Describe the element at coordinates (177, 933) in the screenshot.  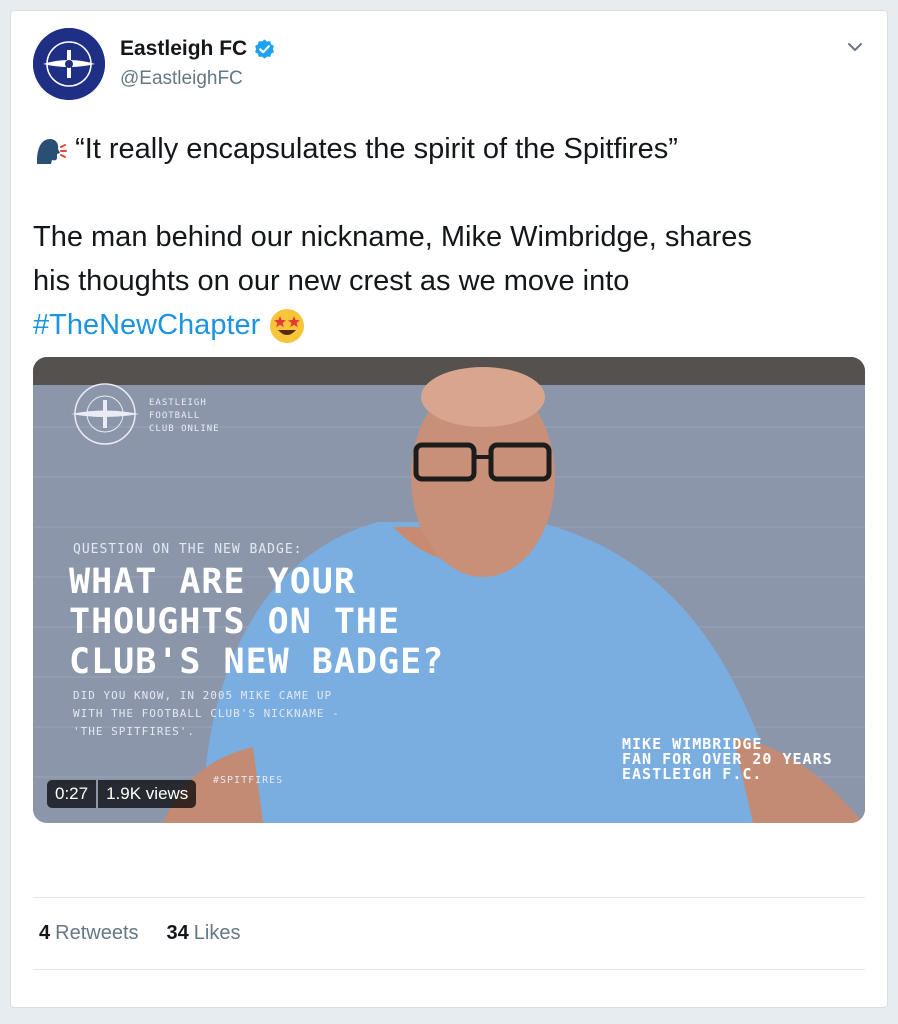
I see `likes-count: 34` at that location.